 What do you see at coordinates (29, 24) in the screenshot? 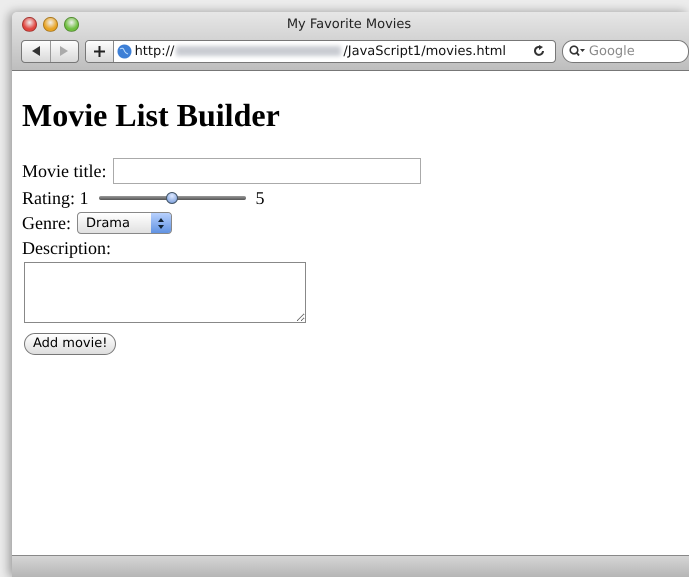
I see `close-button` at bounding box center [29, 24].